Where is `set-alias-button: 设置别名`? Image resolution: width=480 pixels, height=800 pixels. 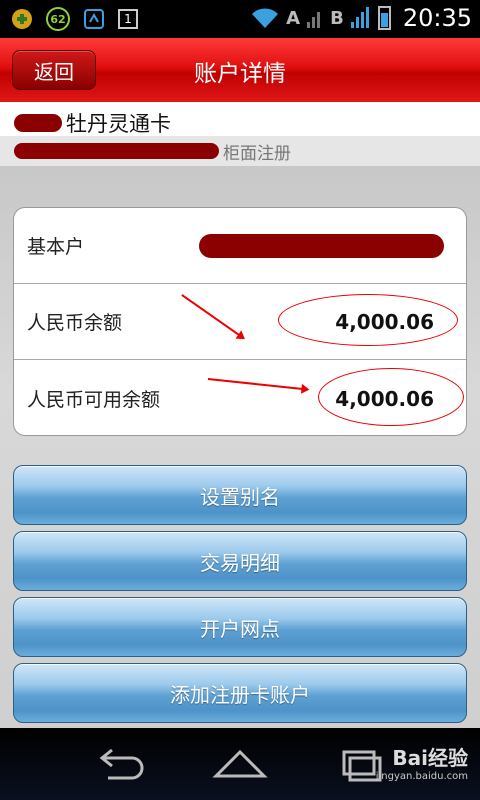
set-alias-button: 设置别名 is located at coordinates (240, 495).